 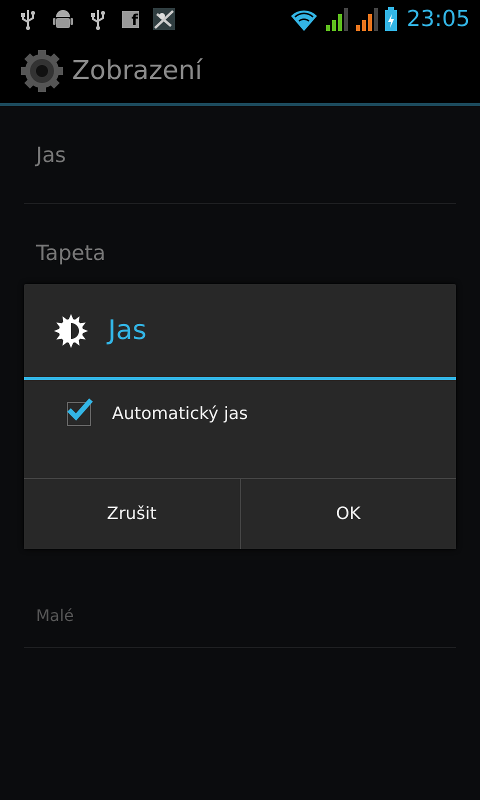 I want to click on android-icon, so click(x=63, y=19).